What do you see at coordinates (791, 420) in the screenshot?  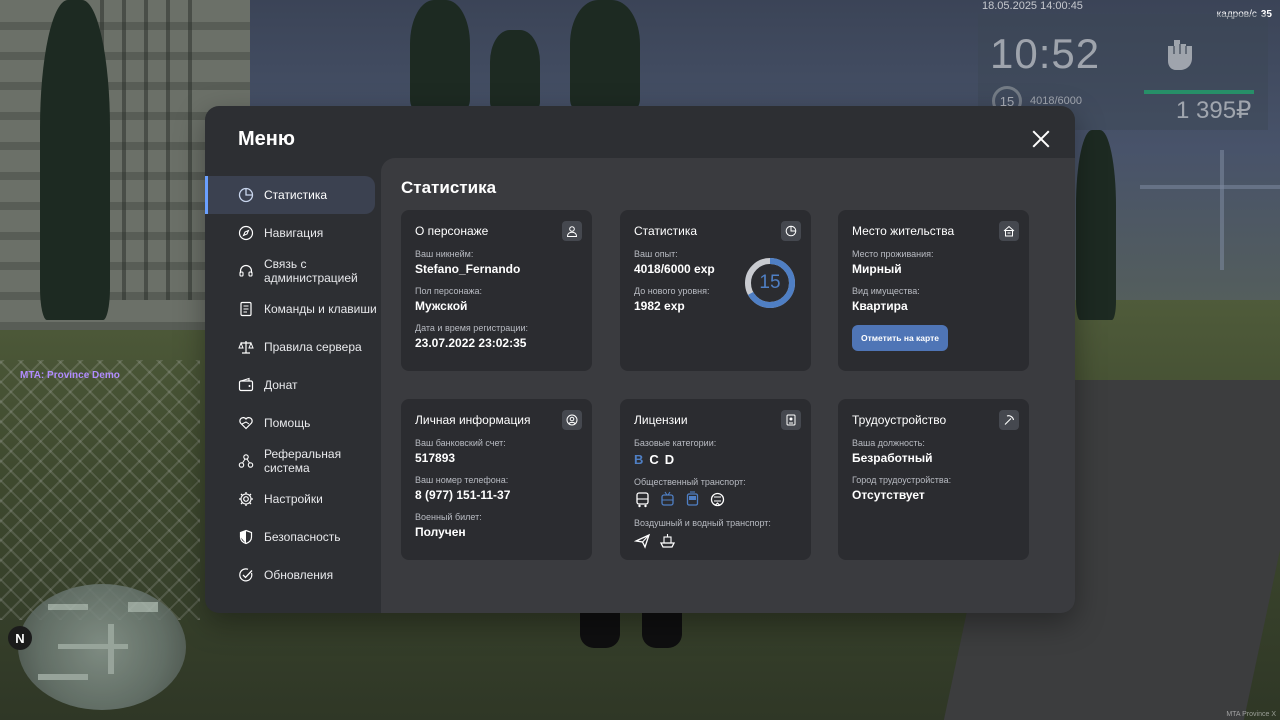 I see `id-badge-icon` at bounding box center [791, 420].